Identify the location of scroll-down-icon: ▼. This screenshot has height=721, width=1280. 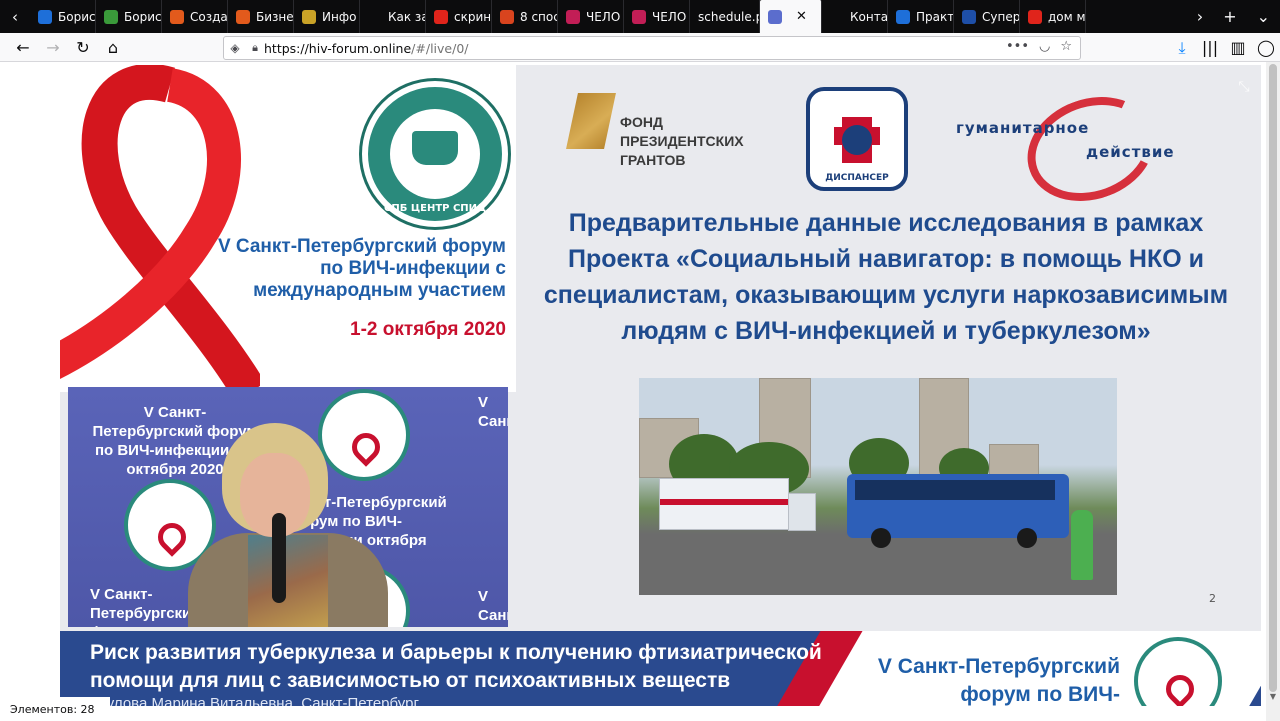
(1273, 696).